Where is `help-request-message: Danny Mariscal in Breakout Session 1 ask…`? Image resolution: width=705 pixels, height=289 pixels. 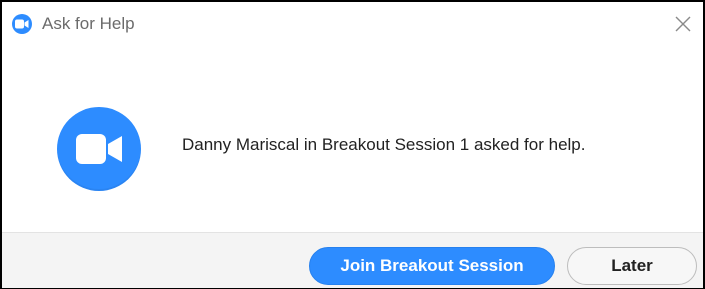 help-request-message: Danny Mariscal in Breakout Session 1 ask… is located at coordinates (384, 144).